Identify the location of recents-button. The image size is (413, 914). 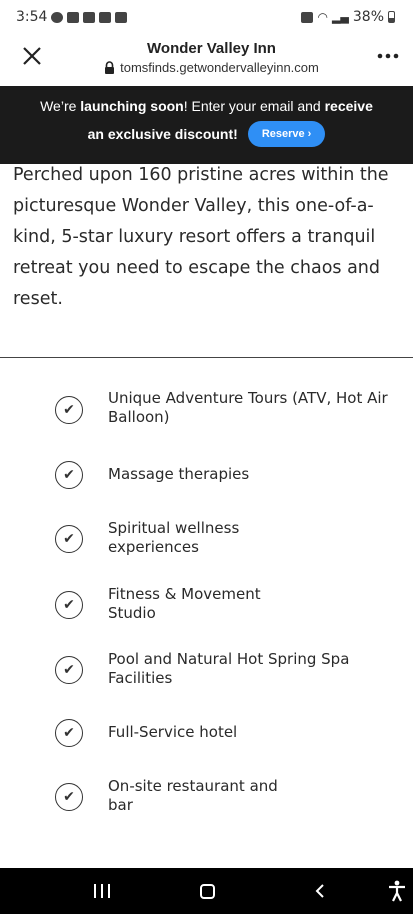
(102, 891).